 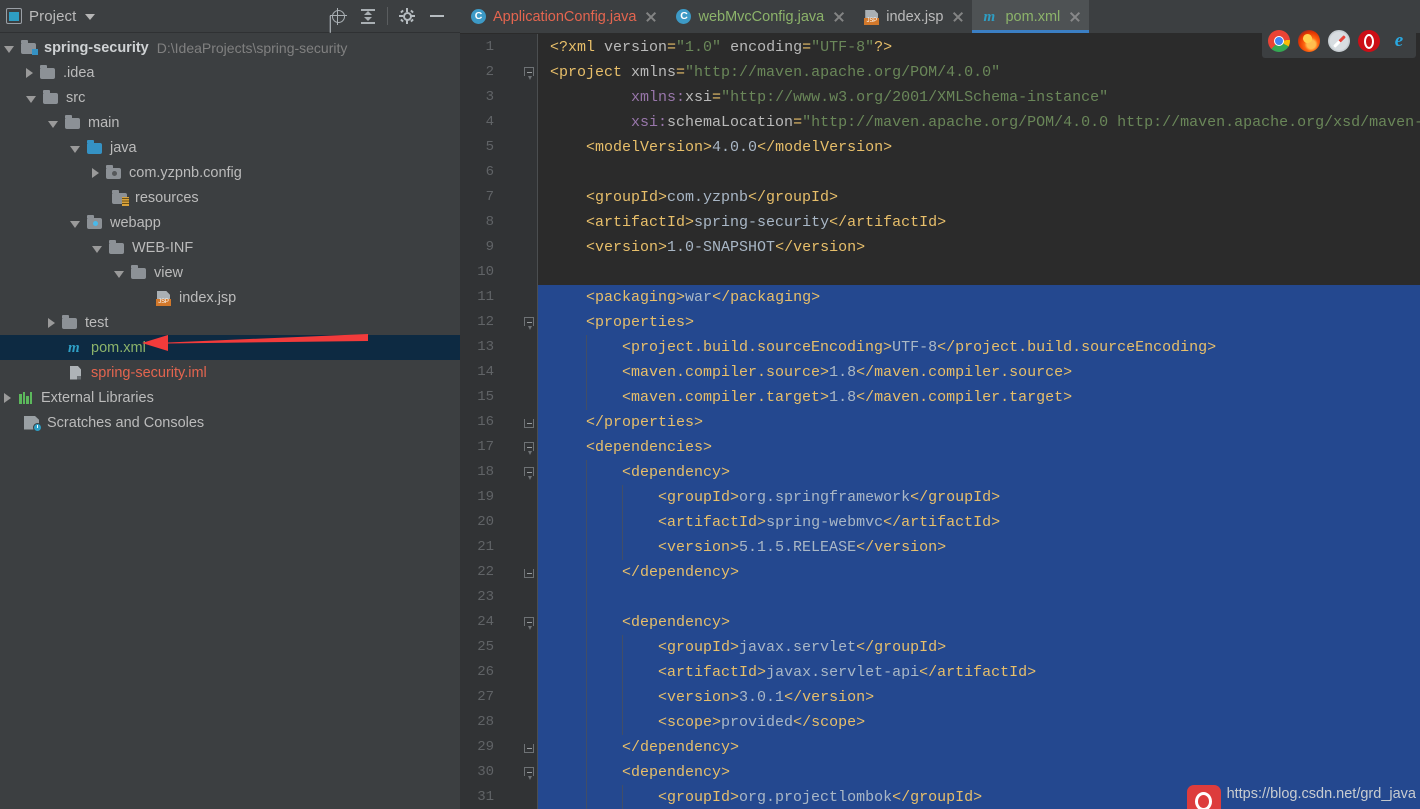 What do you see at coordinates (979, 447) in the screenshot?
I see `code-line: <dependencies>` at bounding box center [979, 447].